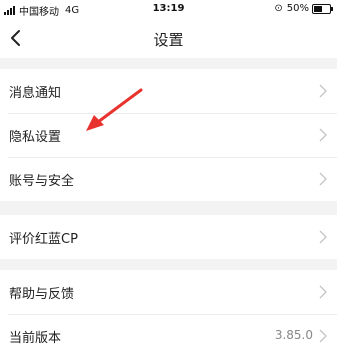 The width and height of the screenshot is (337, 358). What do you see at coordinates (278, 8) in the screenshot?
I see `orientation-lock-icon: ⊙` at bounding box center [278, 8].